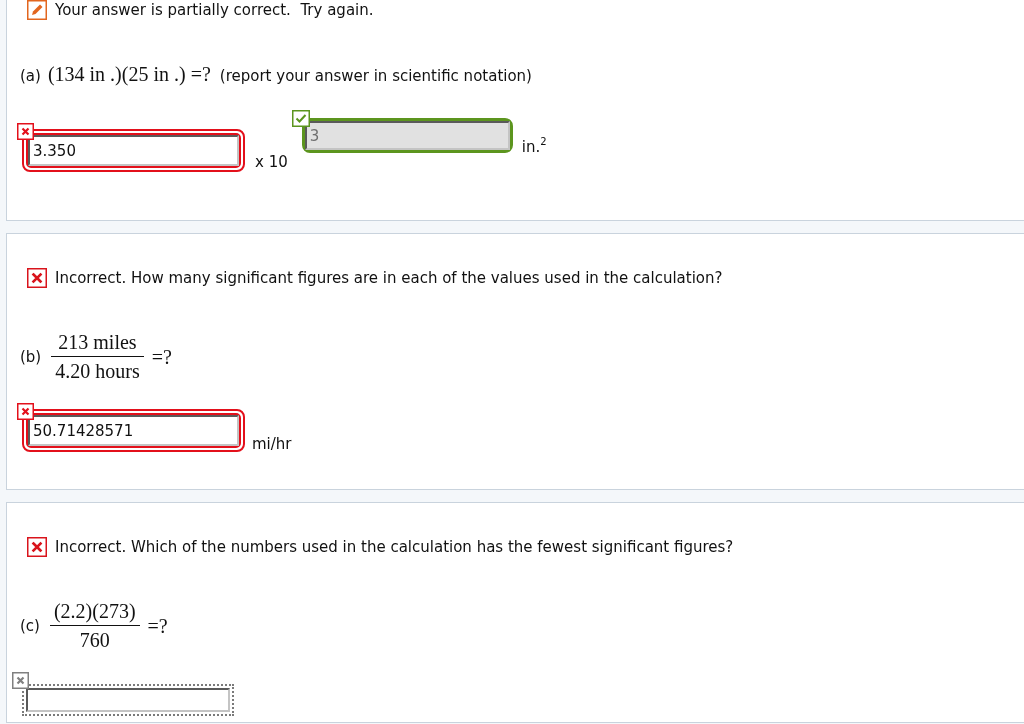 Image resolution: width=1024 pixels, height=724 pixels. What do you see at coordinates (97, 342) in the screenshot?
I see `fraction-numerator: 213 miles` at bounding box center [97, 342].